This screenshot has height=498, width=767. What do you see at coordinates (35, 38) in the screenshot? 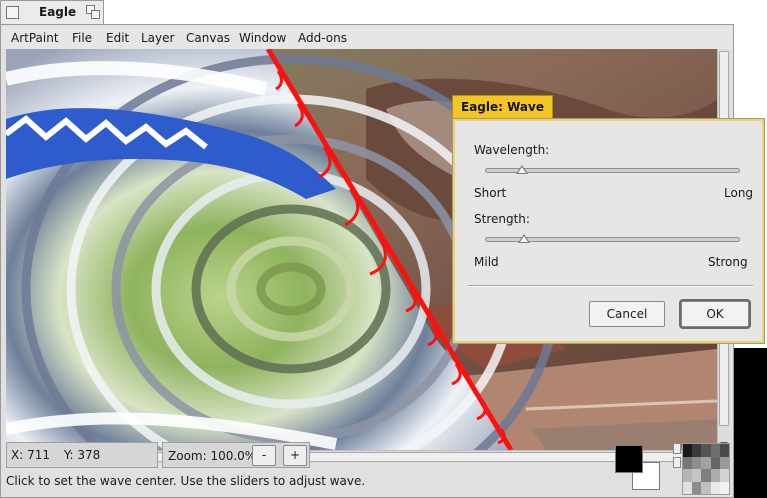
I see `menu-artpaint: ArtPaint` at bounding box center [35, 38].